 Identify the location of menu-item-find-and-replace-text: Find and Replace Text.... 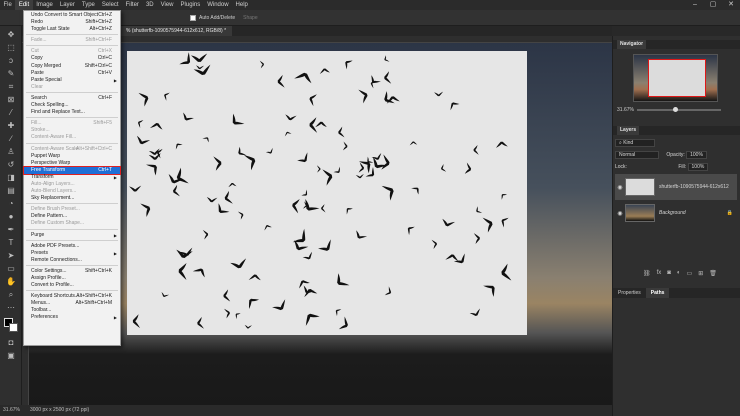
(72, 112).